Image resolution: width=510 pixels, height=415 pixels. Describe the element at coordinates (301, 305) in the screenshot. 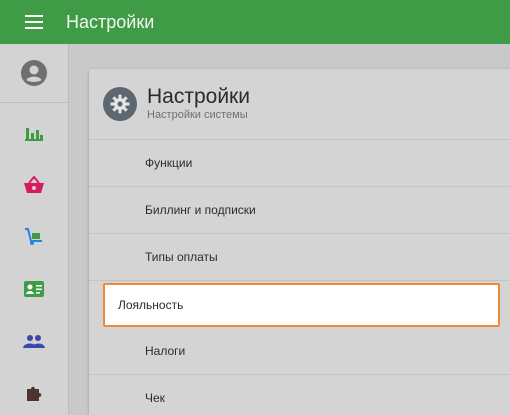

I see `settings-item-loyalty: Лояльность` at that location.